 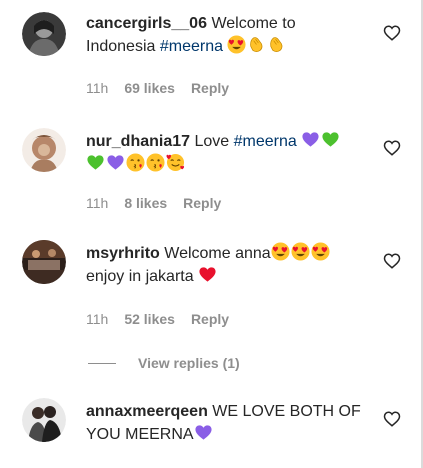 What do you see at coordinates (227, 265) in the screenshot?
I see `comment-body: msyrhrito Welcome anna enjoy in jakarta` at bounding box center [227, 265].